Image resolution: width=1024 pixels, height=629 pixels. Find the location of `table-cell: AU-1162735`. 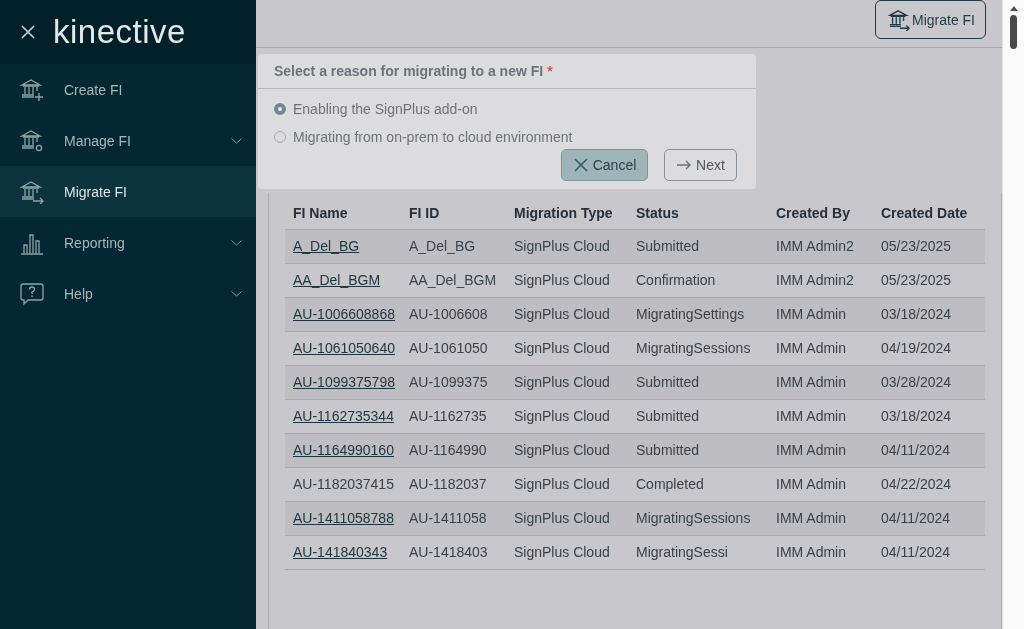

table-cell: AU-1162735 is located at coordinates (448, 416).